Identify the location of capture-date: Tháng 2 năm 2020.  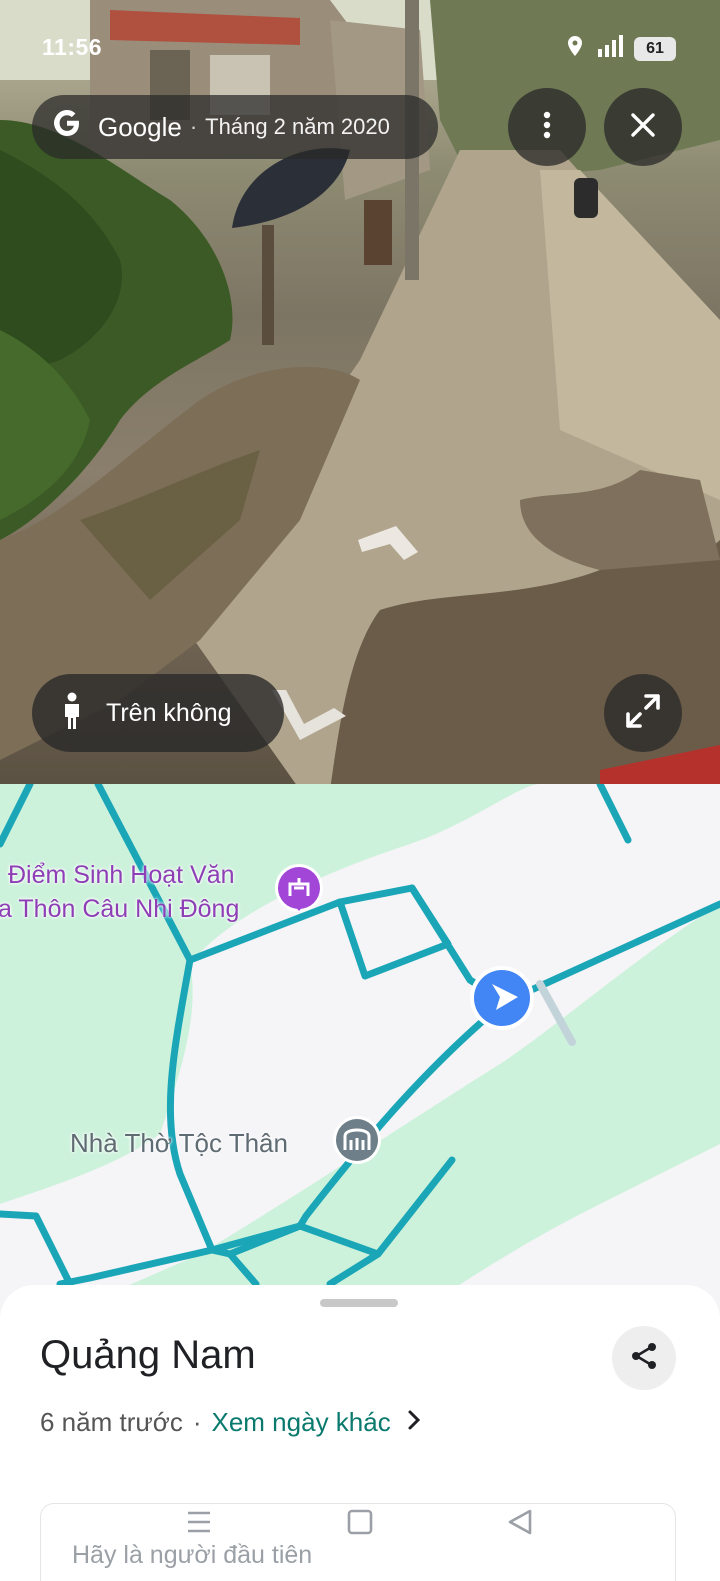
(297, 126).